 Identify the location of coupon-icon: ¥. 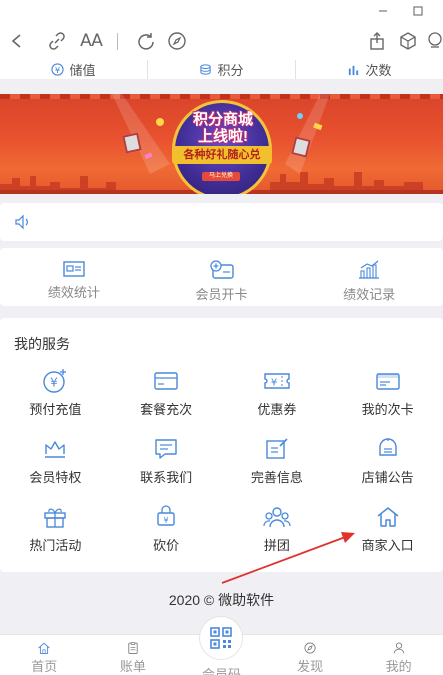
(277, 381).